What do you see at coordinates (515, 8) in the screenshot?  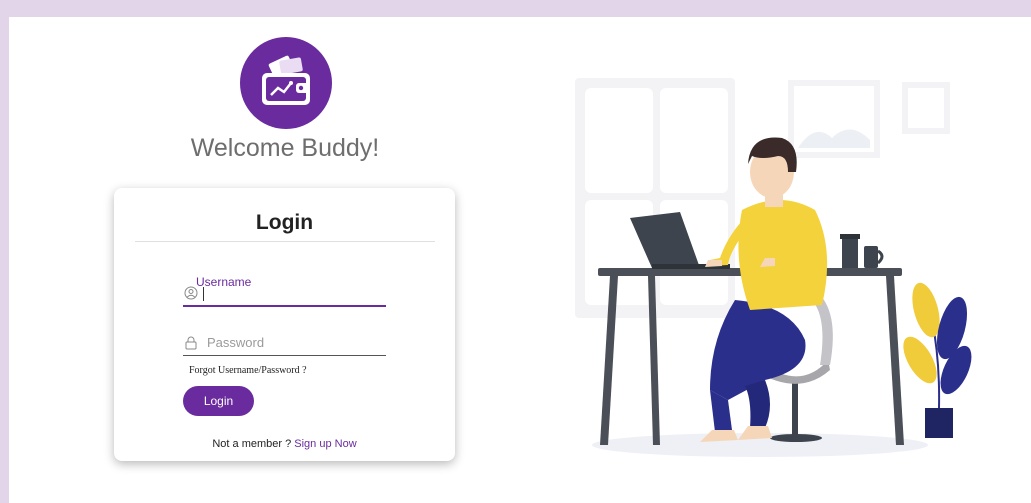 I see `frame-top-border` at bounding box center [515, 8].